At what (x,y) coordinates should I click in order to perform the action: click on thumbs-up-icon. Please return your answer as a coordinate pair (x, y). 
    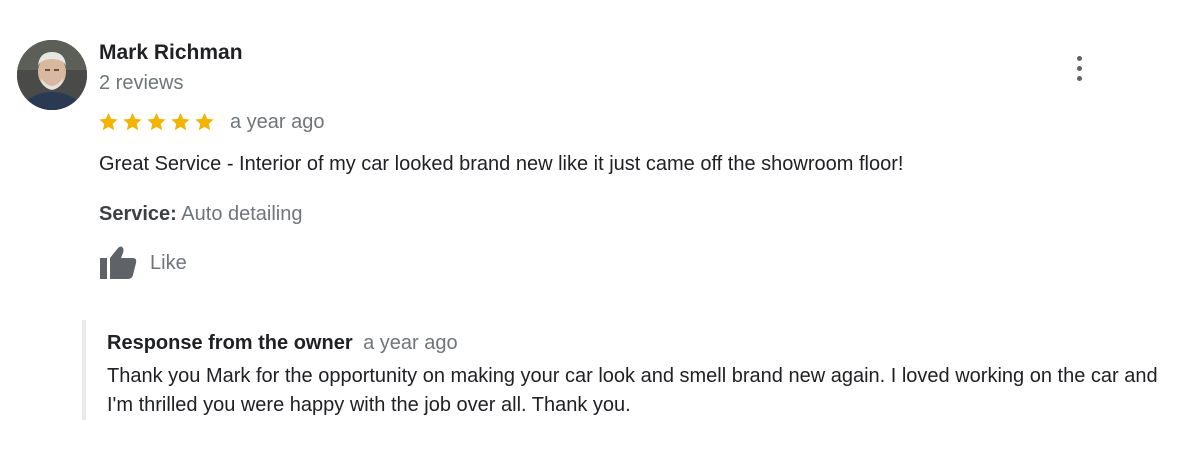
    Looking at the image, I should click on (118, 262).